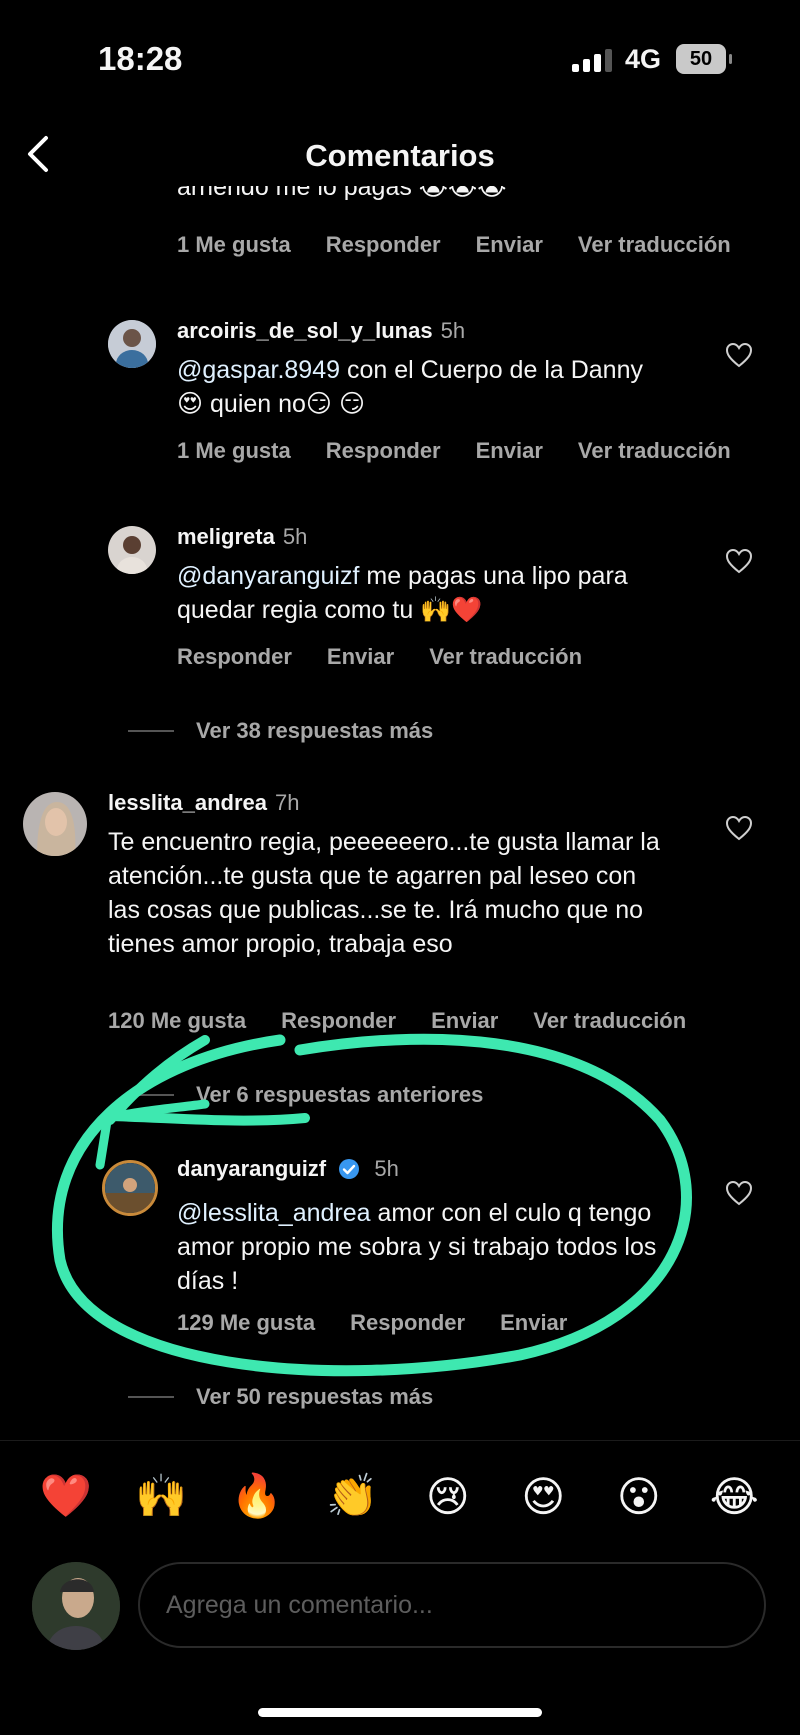  What do you see at coordinates (400, 1712) in the screenshot?
I see `home-indicator` at bounding box center [400, 1712].